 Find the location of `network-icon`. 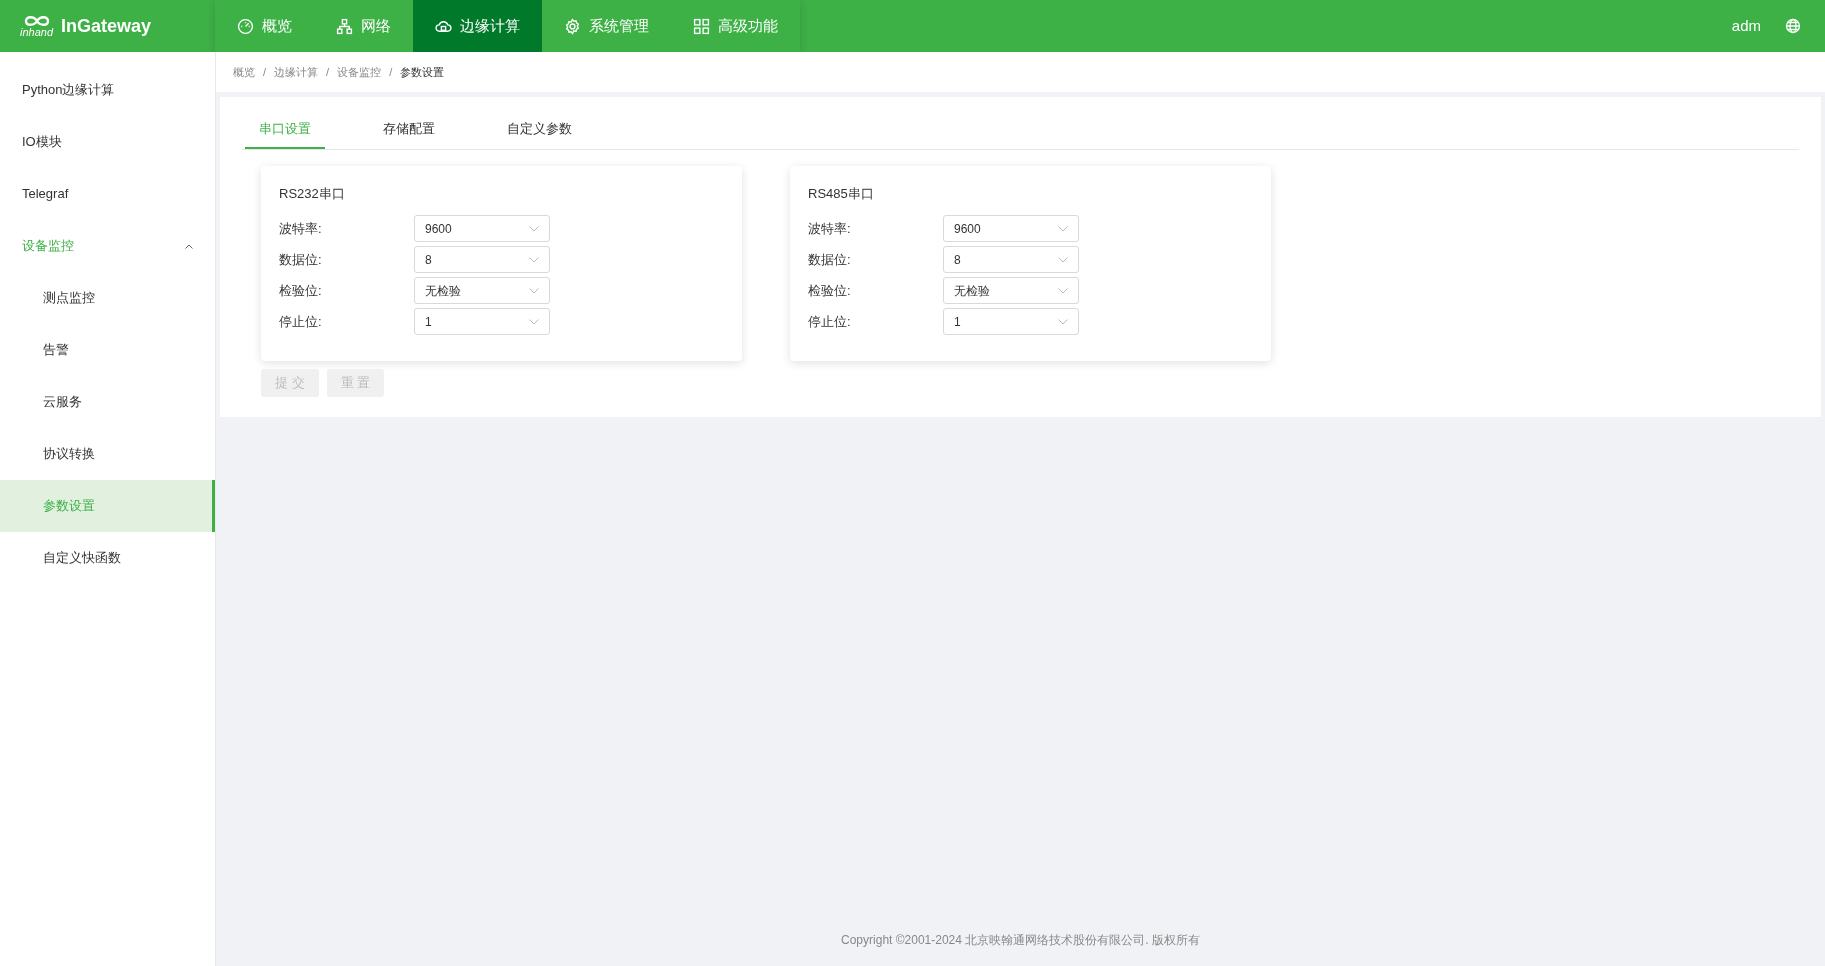

network-icon is located at coordinates (344, 26).